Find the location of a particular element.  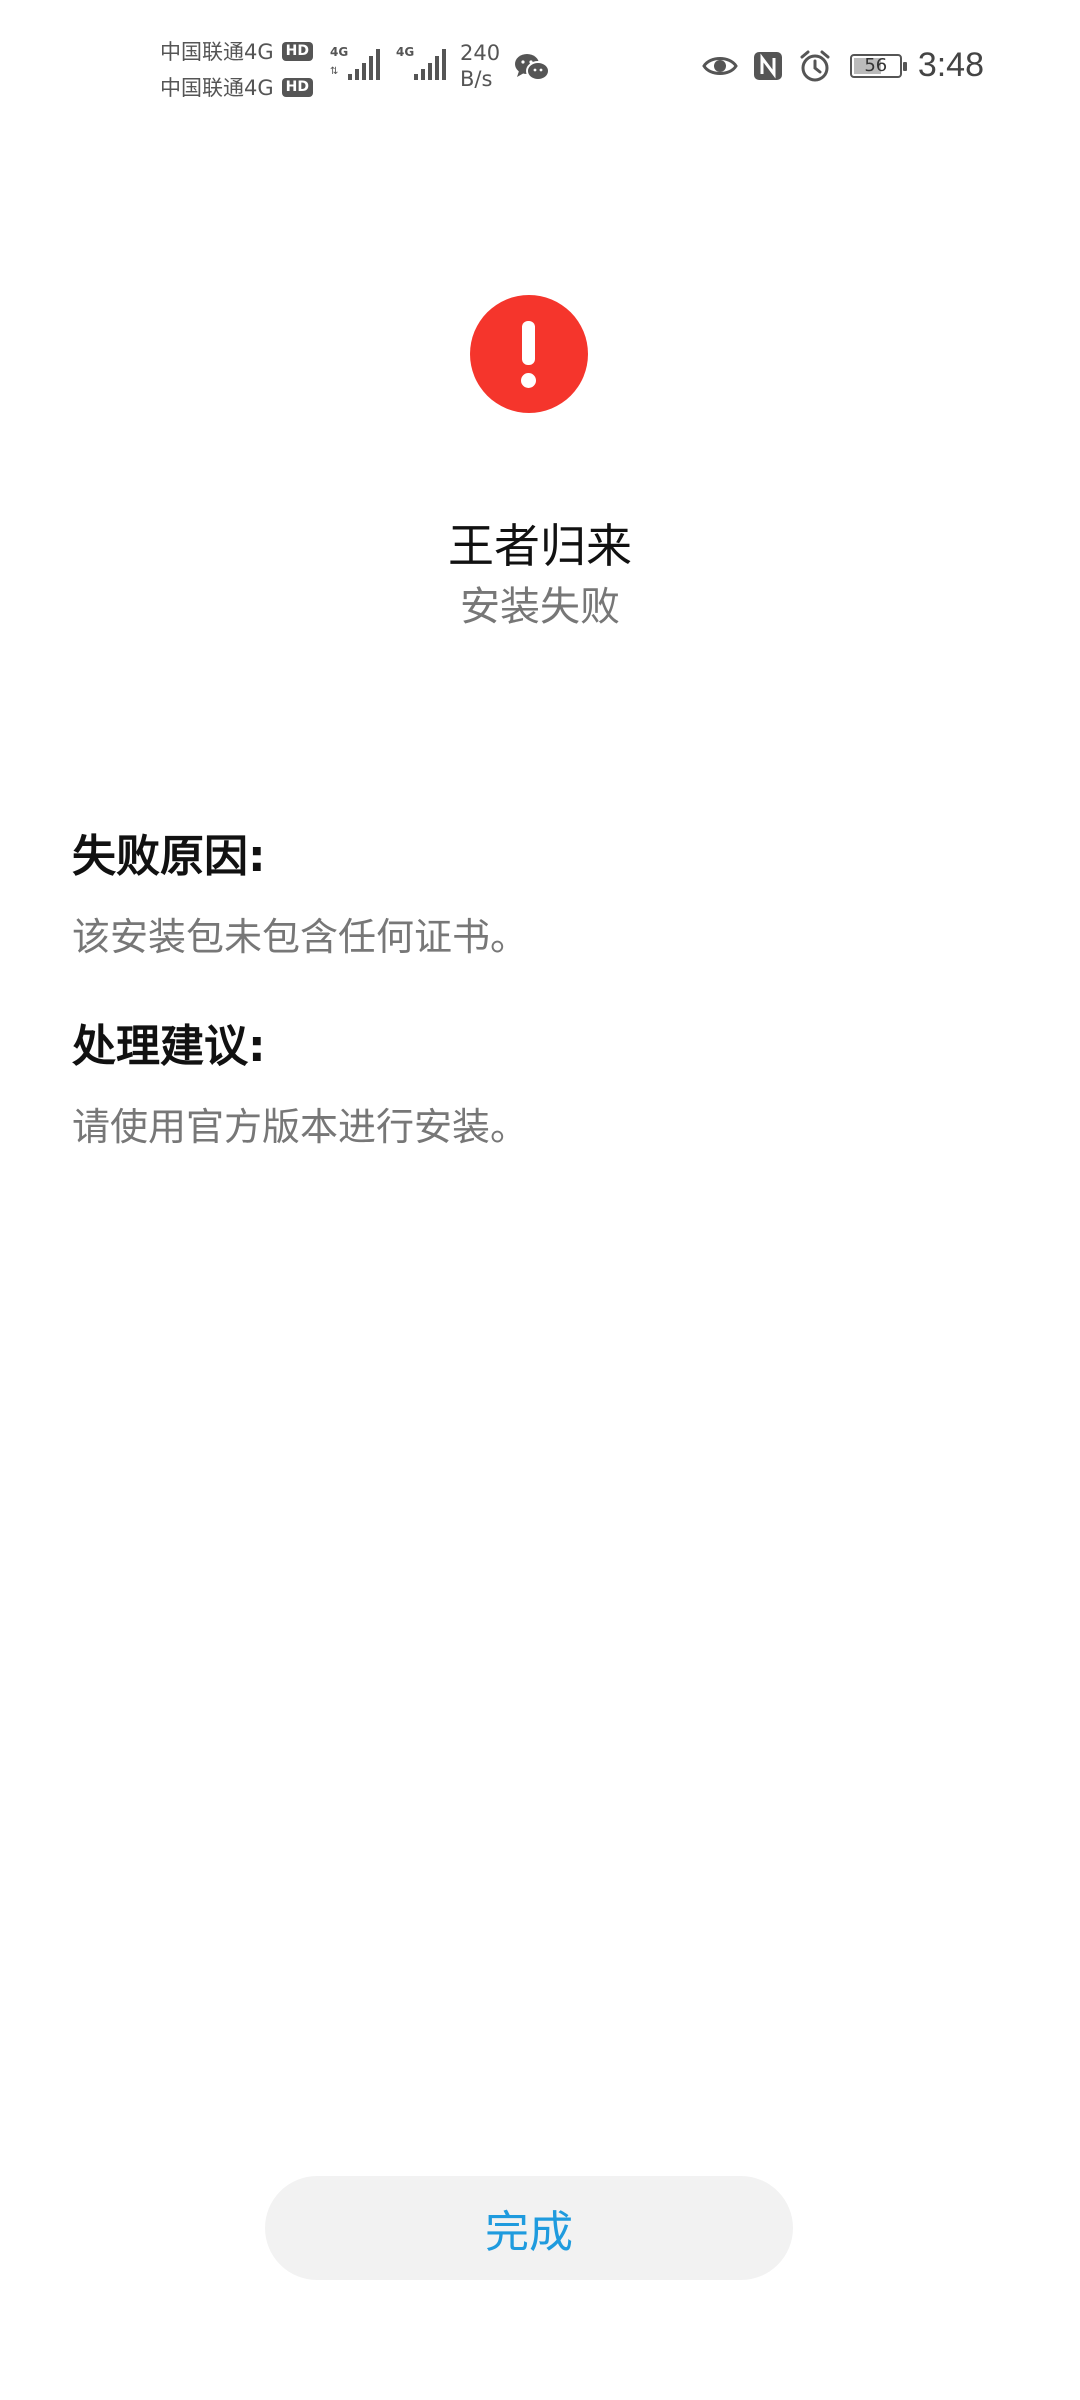

carrier-2-label: 中国联通4G is located at coordinates (217, 88).